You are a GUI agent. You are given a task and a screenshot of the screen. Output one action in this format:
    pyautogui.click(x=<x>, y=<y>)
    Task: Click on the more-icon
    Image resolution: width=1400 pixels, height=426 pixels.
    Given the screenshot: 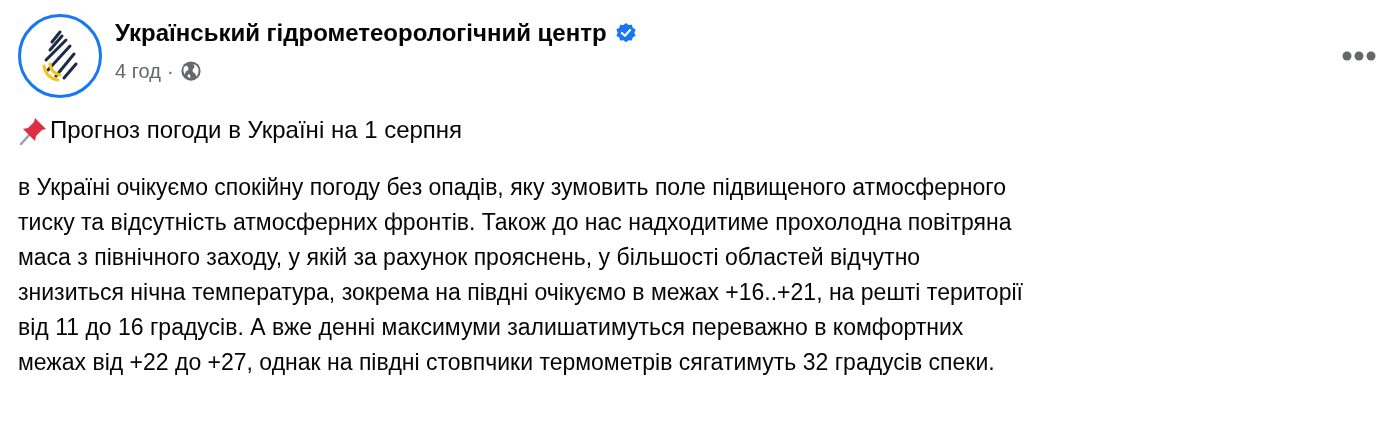 What is the action you would take?
    pyautogui.click(x=1359, y=56)
    